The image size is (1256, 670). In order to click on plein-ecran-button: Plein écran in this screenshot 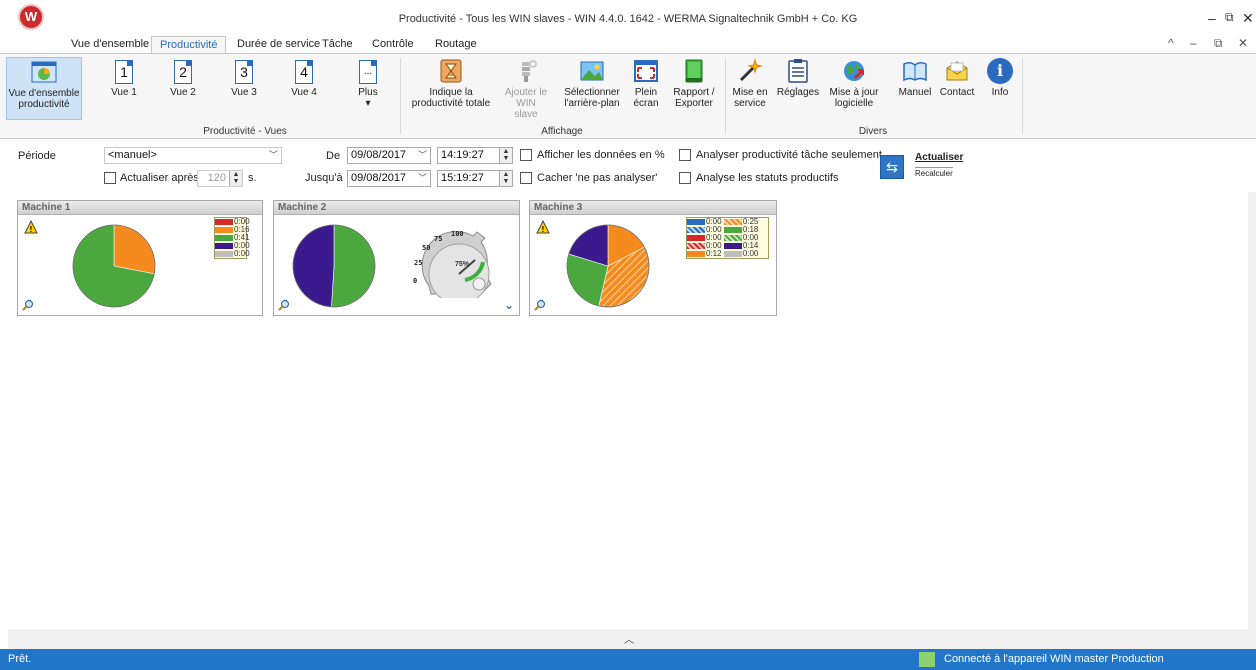, I will do `click(646, 83)`.